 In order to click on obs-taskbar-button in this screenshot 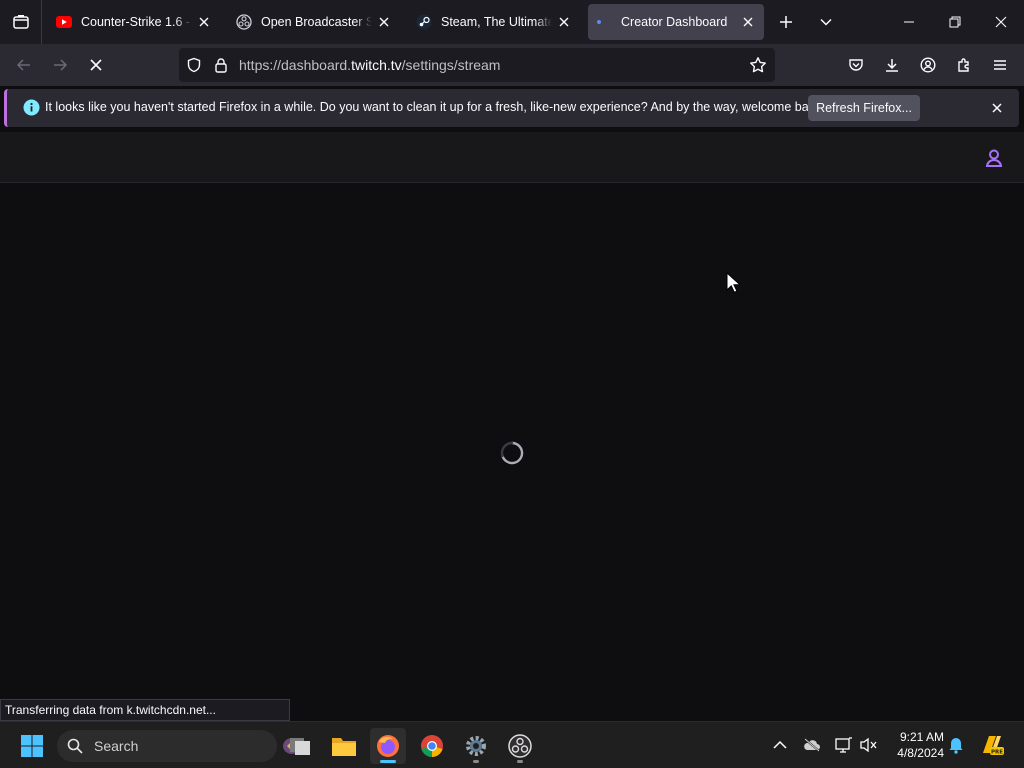, I will do `click(520, 746)`.